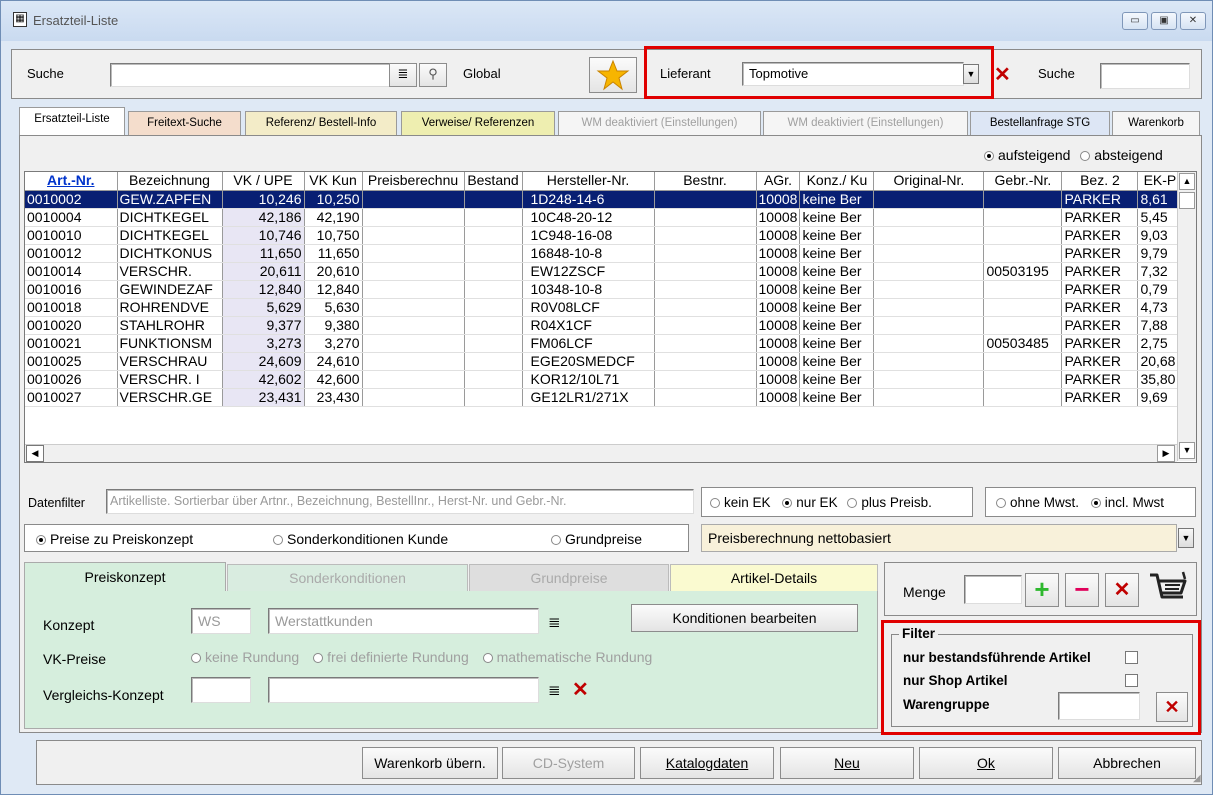  I want to click on katalogdaten-button: Katalogdaten, so click(707, 763).